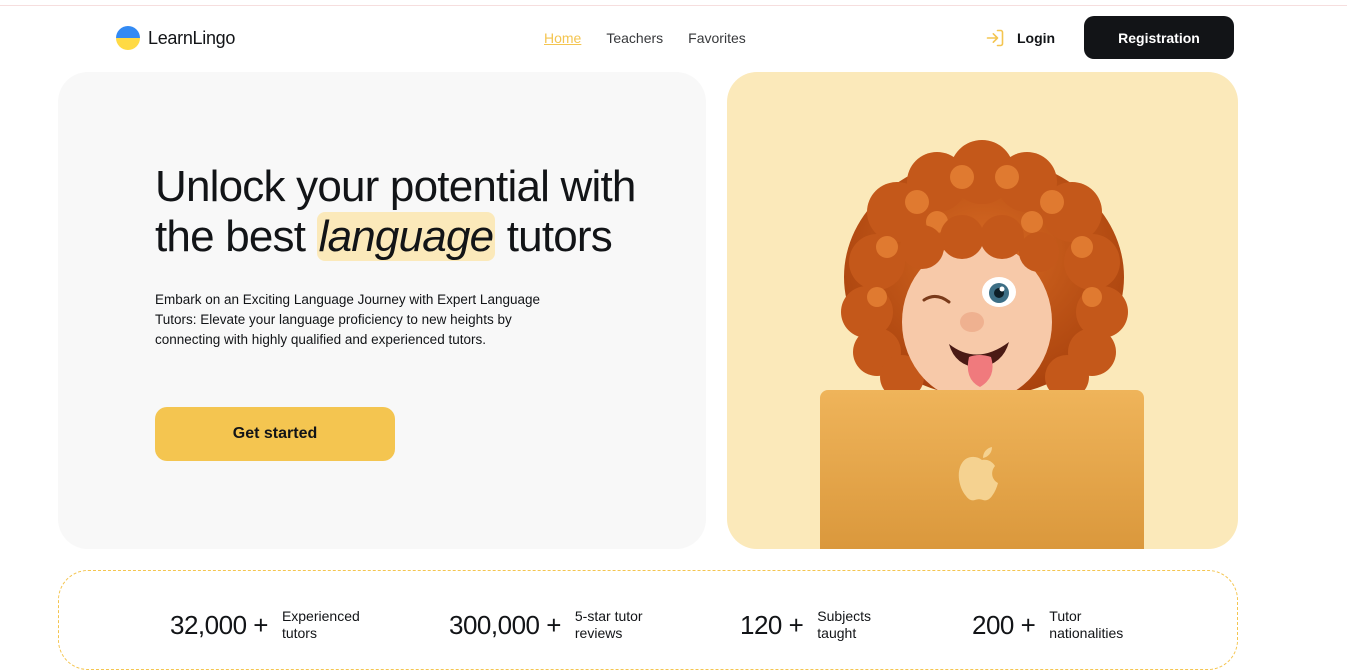 Image resolution: width=1347 pixels, height=670 pixels. Describe the element at coordinates (717, 38) in the screenshot. I see `nav-favorites: Favorites` at that location.